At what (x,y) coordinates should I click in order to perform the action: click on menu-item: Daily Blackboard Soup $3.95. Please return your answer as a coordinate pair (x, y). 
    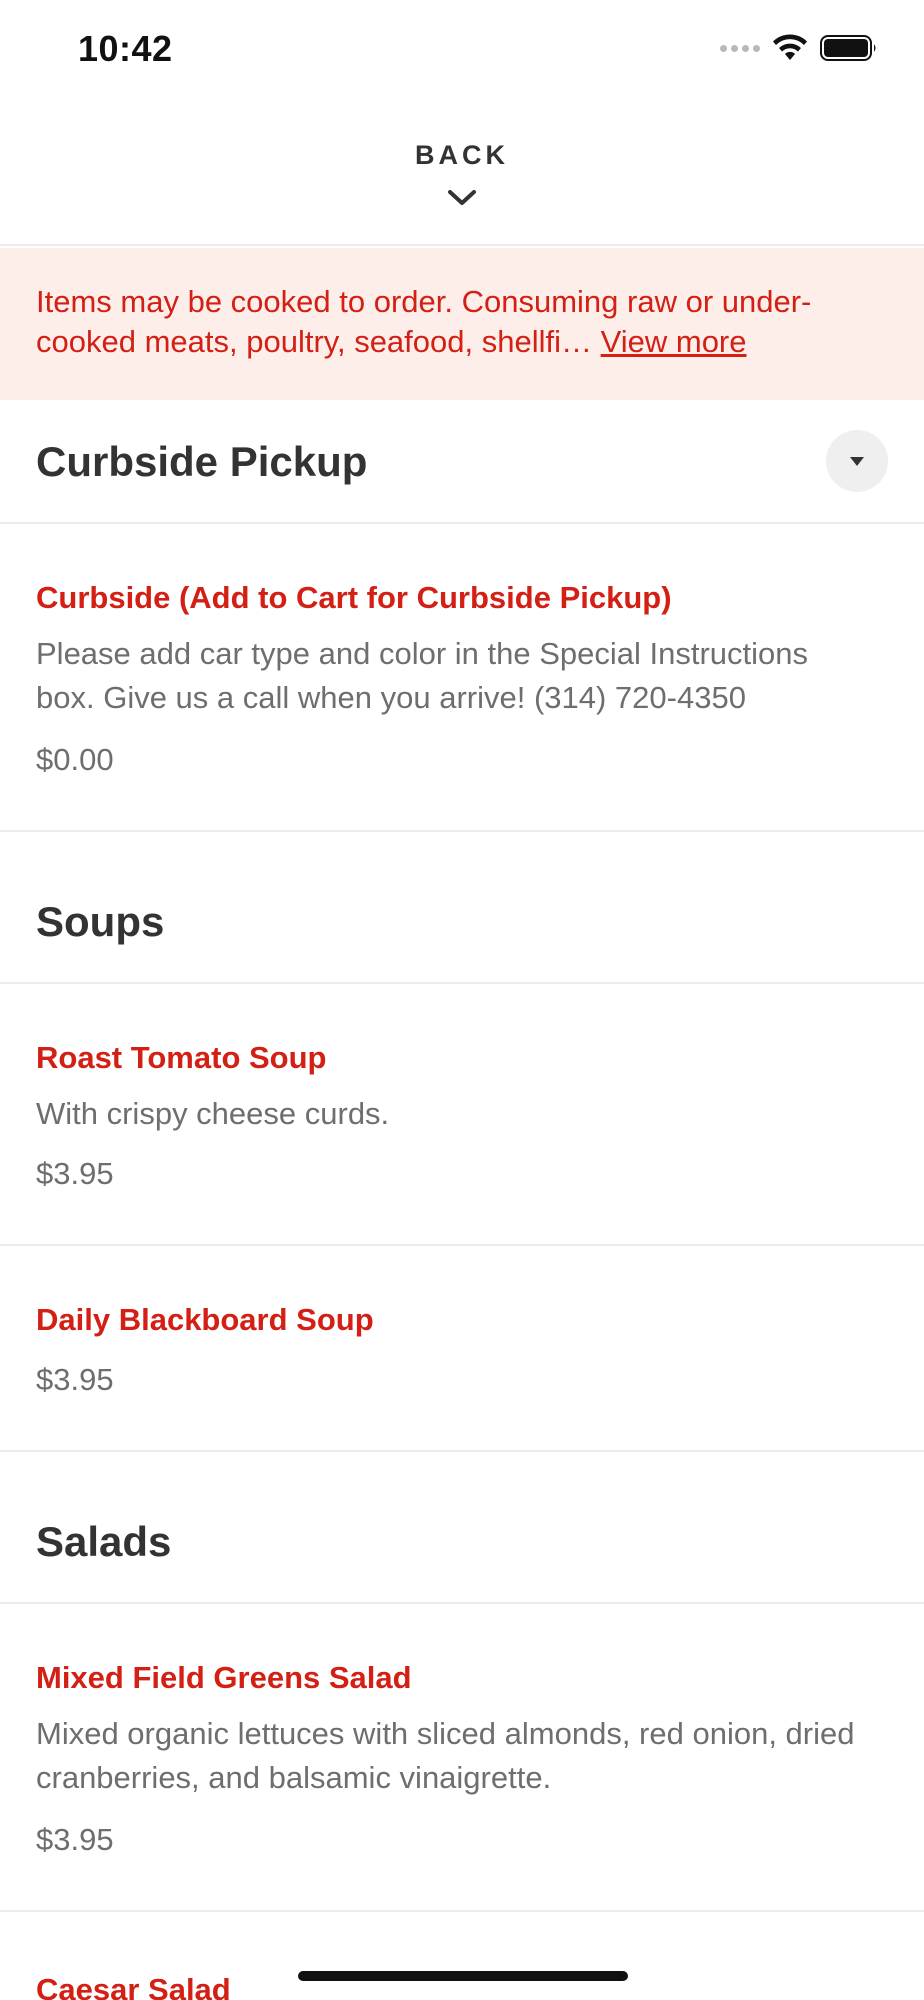
    Looking at the image, I should click on (462, 1349).